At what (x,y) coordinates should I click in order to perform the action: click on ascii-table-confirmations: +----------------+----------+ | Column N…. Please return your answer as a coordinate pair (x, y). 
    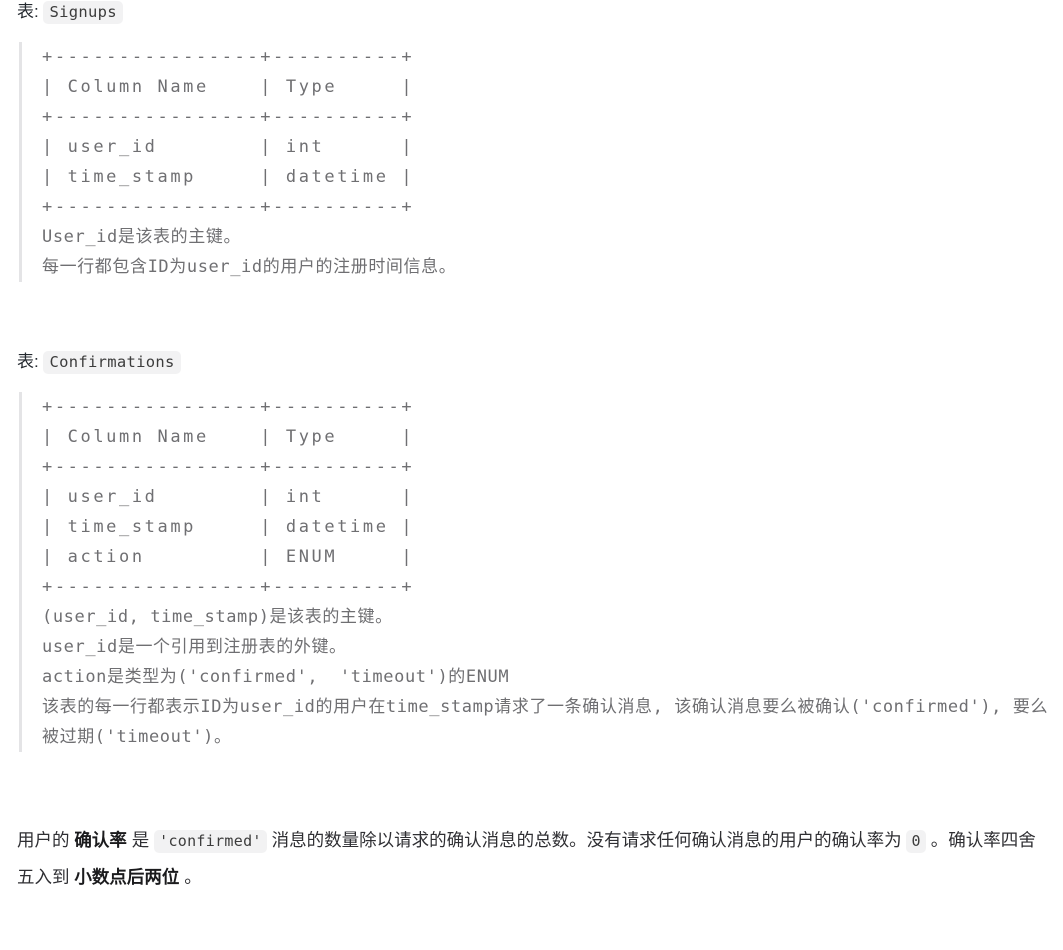
    Looking at the image, I should click on (228, 497).